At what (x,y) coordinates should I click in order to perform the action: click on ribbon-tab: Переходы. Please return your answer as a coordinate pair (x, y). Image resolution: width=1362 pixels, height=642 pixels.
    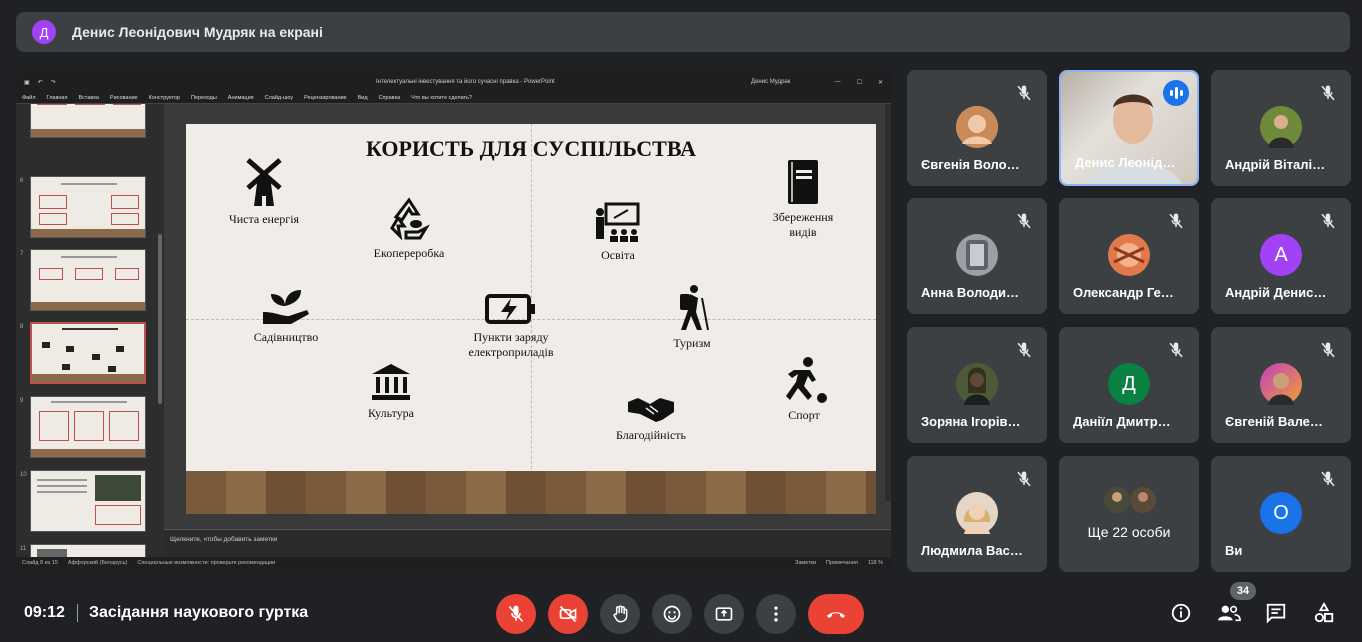
    Looking at the image, I should click on (203, 97).